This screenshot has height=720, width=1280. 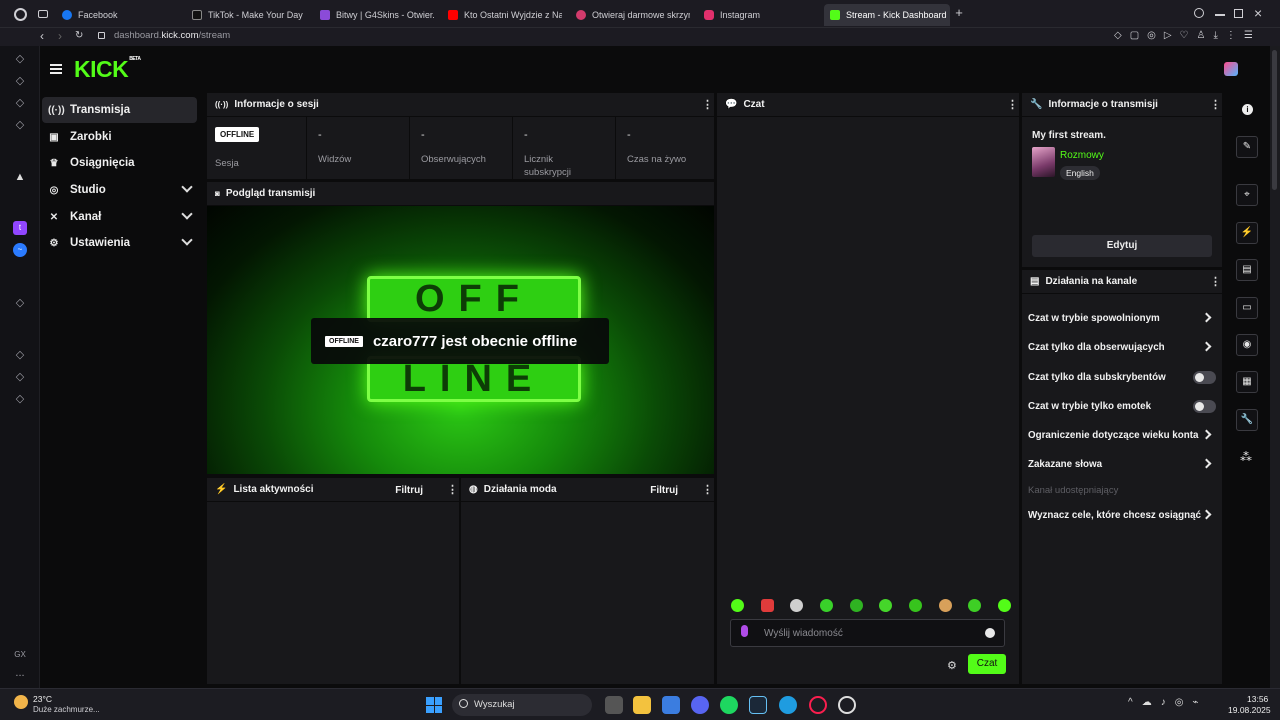 I want to click on chat-input: Wyślij wiadomość, so click(x=867, y=633).